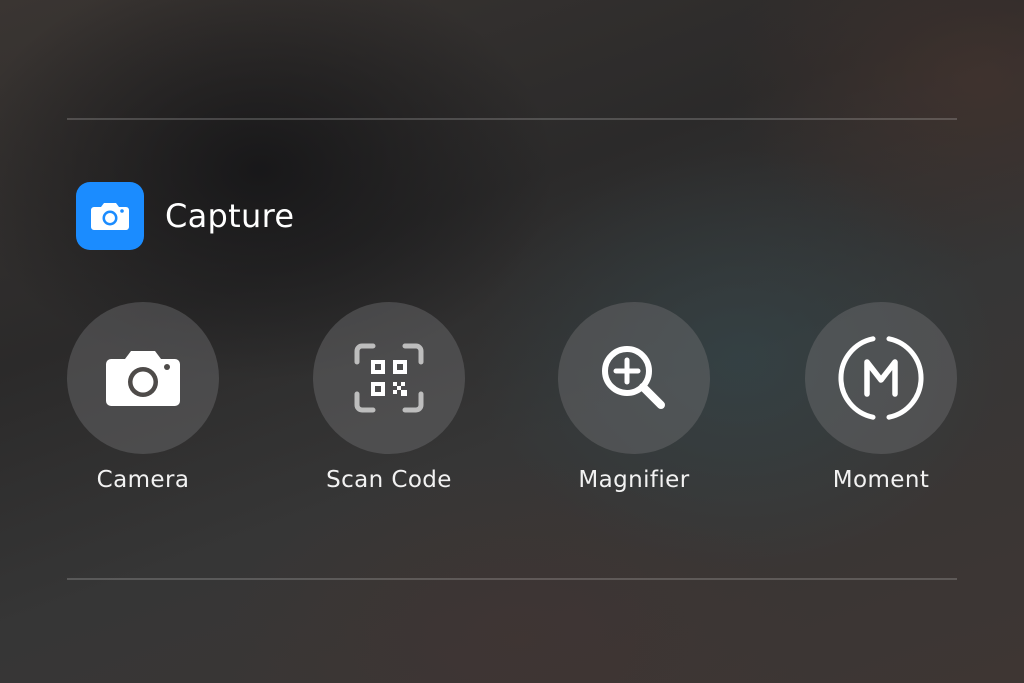 This screenshot has width=1024, height=683. I want to click on camera-button, so click(143, 378).